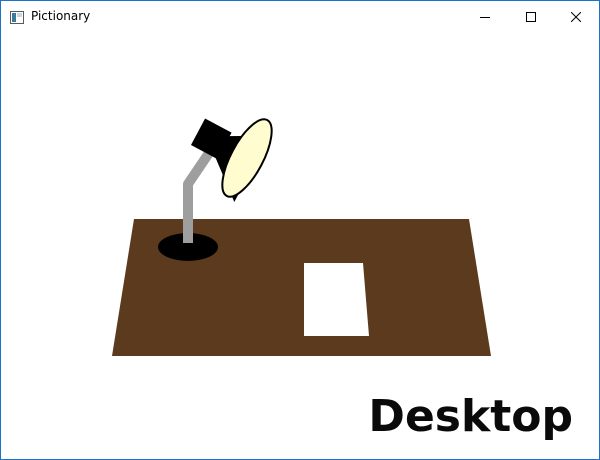  I want to click on close-button, so click(576, 16).